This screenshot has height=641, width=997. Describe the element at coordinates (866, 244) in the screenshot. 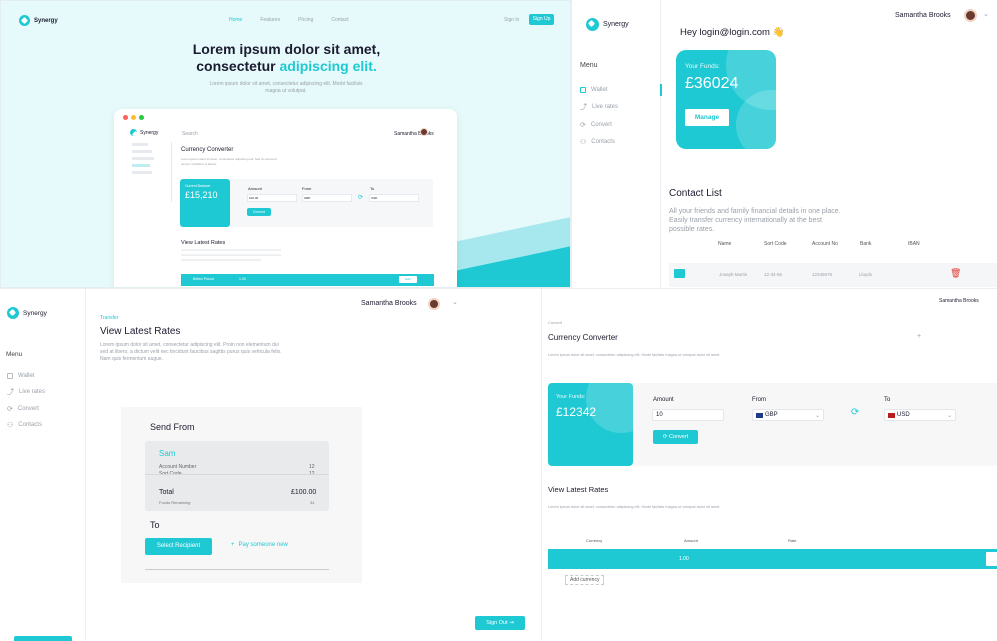

I see `col-header-bank: Bank` at that location.